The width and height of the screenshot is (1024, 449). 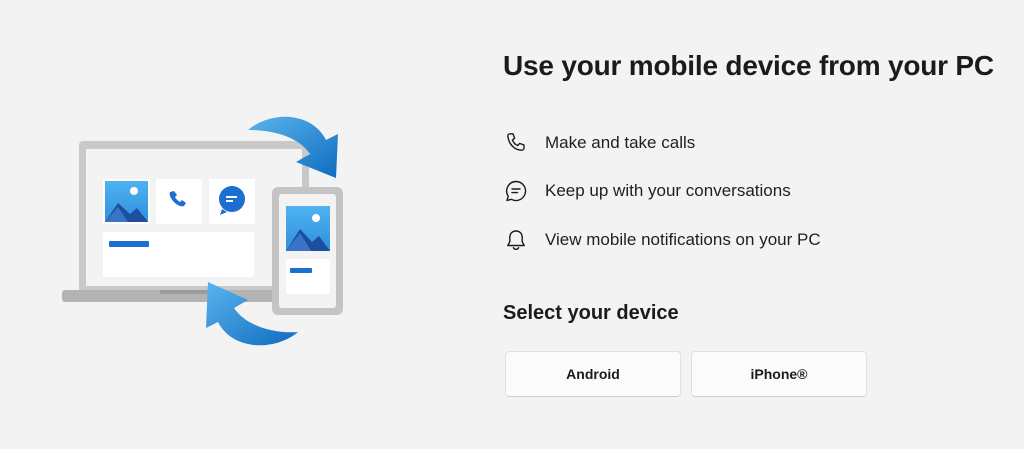 What do you see at coordinates (516, 143) in the screenshot?
I see `phone-icon` at bounding box center [516, 143].